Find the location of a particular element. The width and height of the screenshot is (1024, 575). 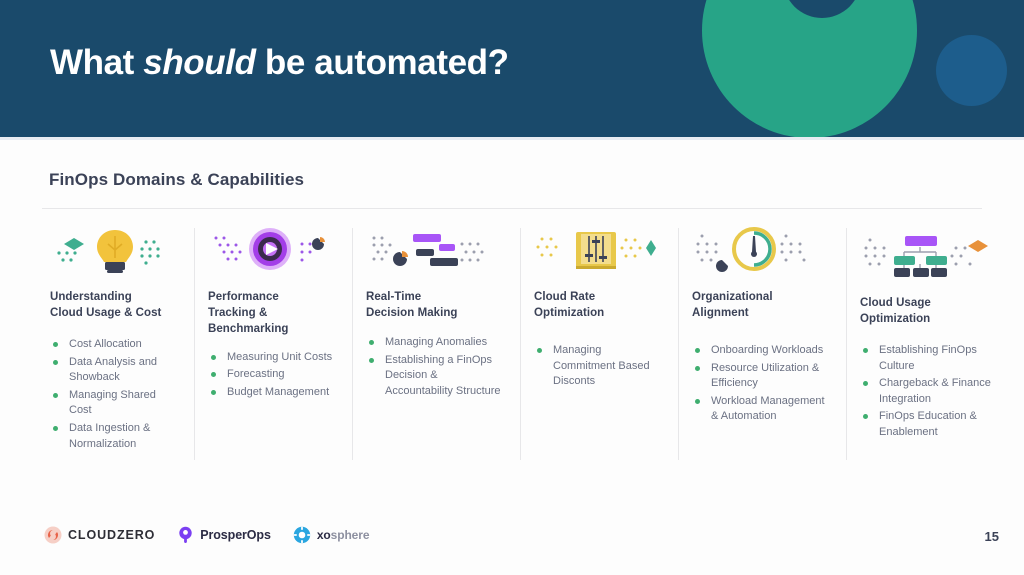

capability-item: Budget Management is located at coordinates (273, 393).